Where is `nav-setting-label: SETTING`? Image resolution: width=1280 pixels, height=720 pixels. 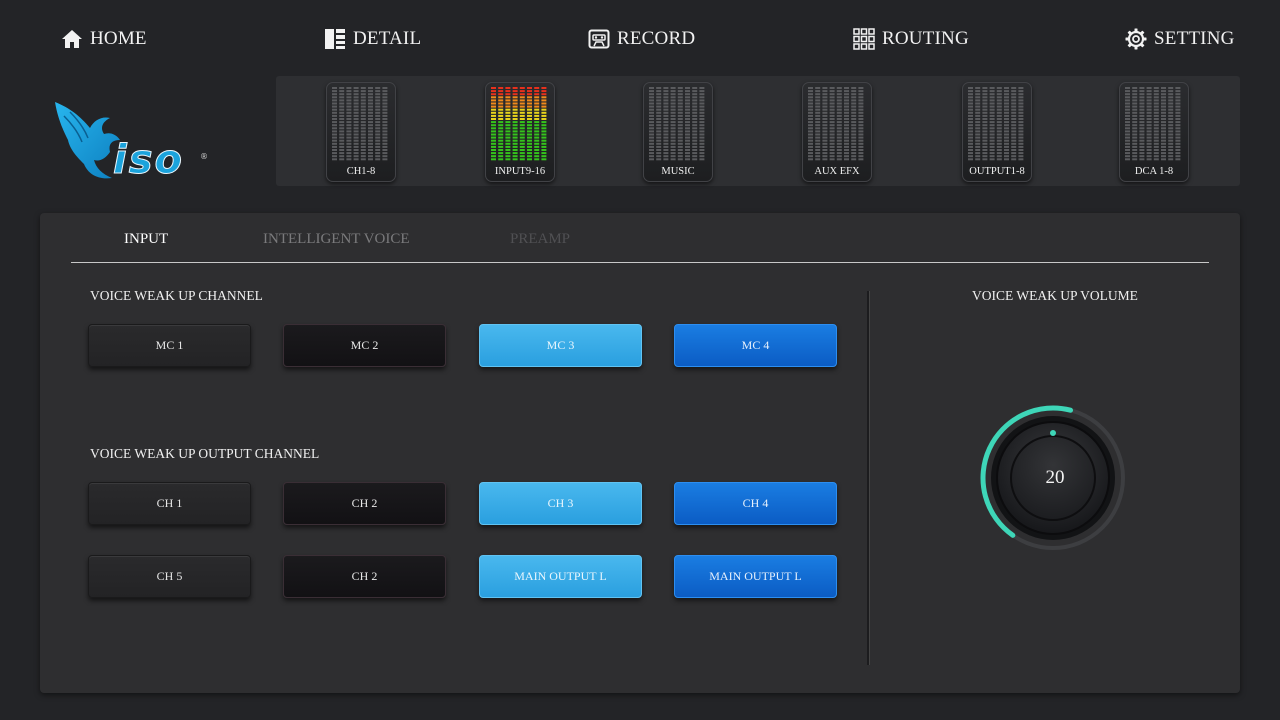 nav-setting-label: SETTING is located at coordinates (1194, 38).